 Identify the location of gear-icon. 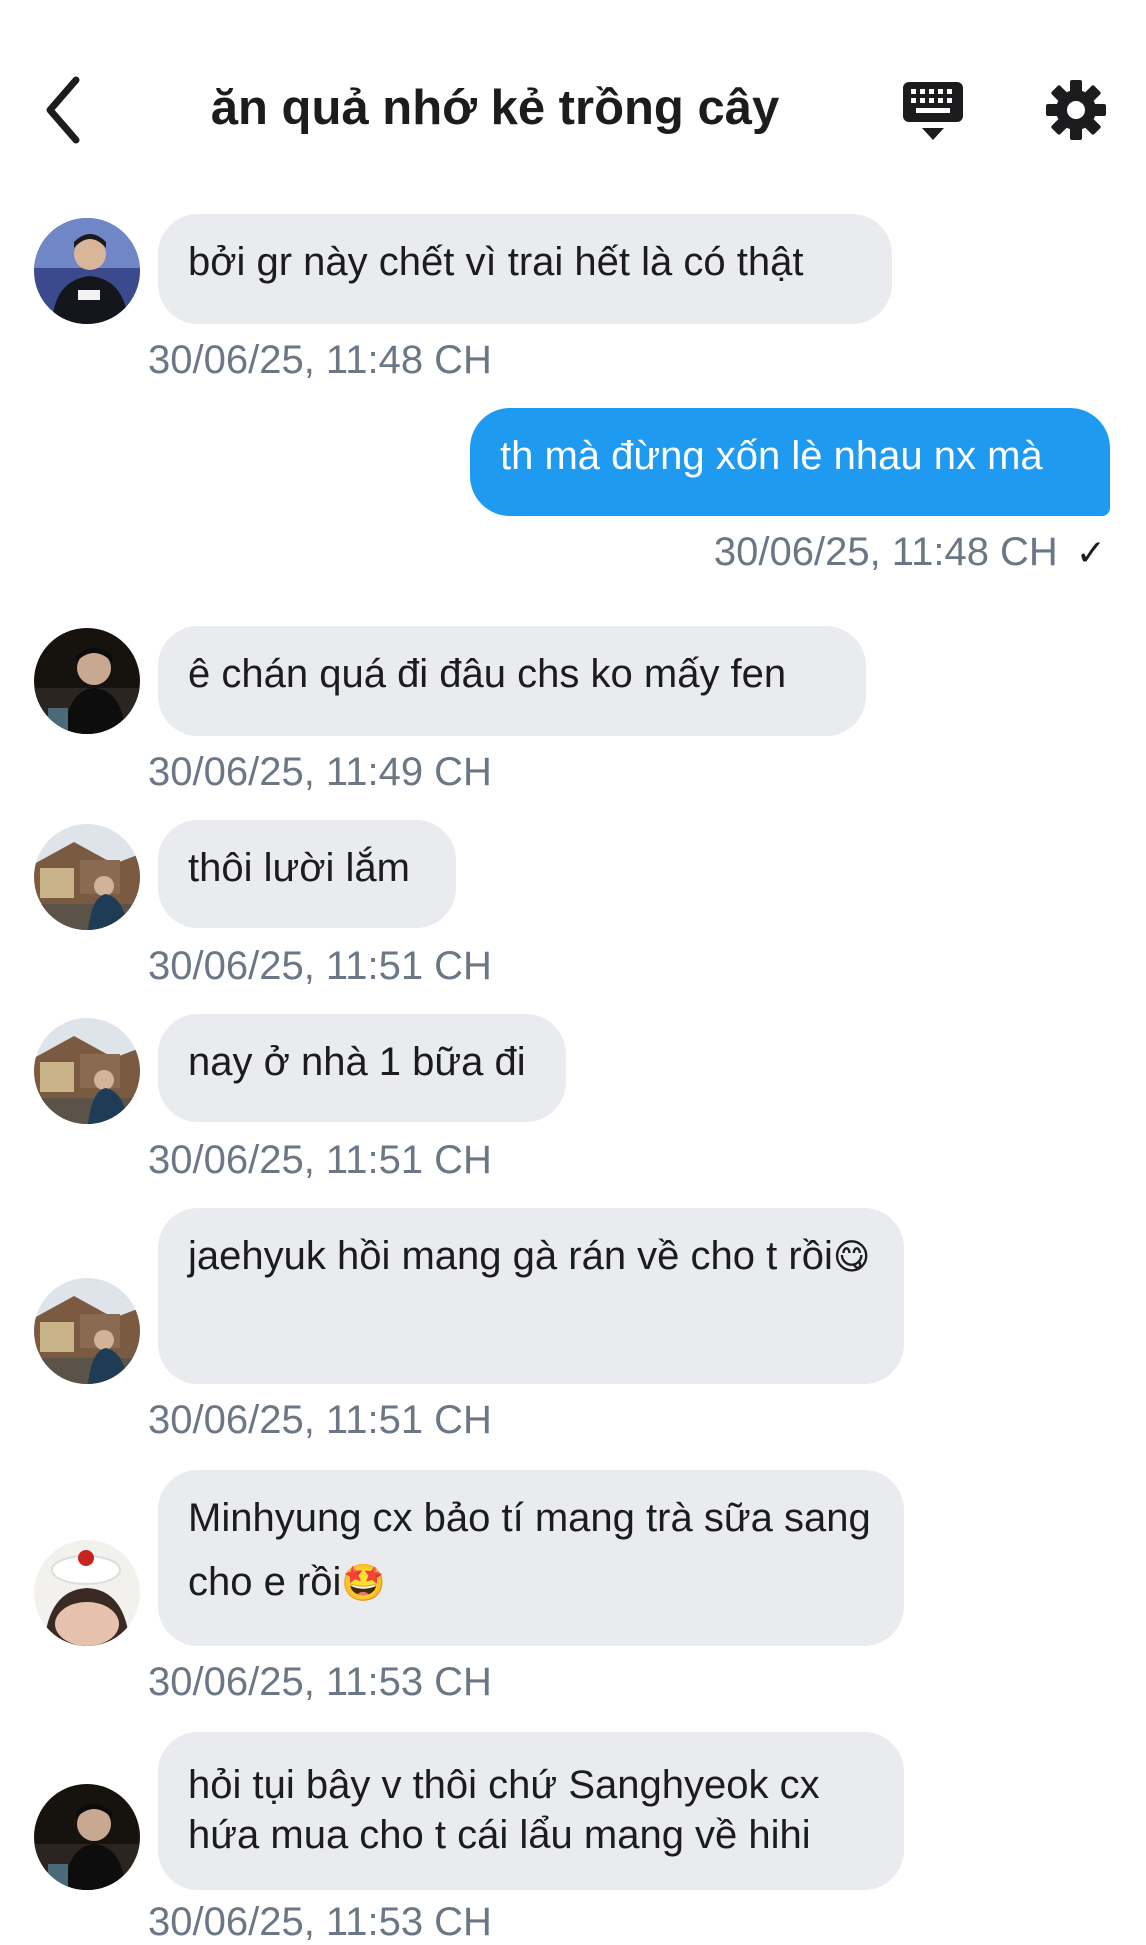
(1076, 110).